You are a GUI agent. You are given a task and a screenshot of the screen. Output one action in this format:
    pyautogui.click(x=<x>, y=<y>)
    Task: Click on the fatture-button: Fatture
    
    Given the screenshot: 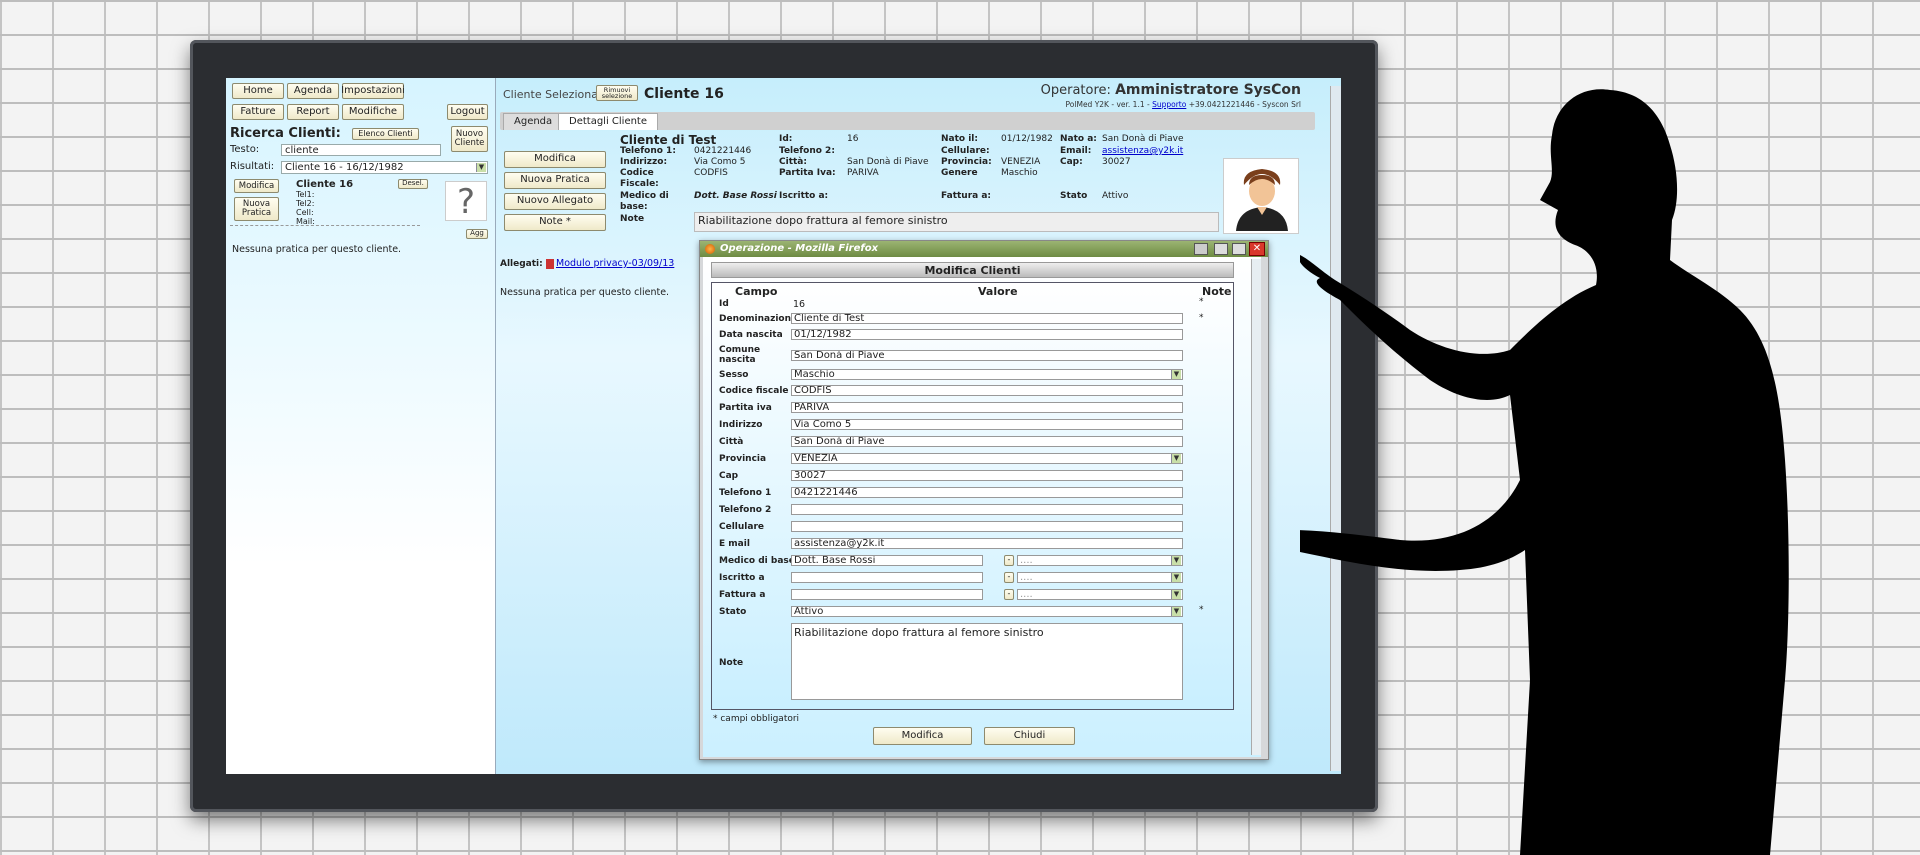 What is the action you would take?
    pyautogui.click(x=258, y=112)
    